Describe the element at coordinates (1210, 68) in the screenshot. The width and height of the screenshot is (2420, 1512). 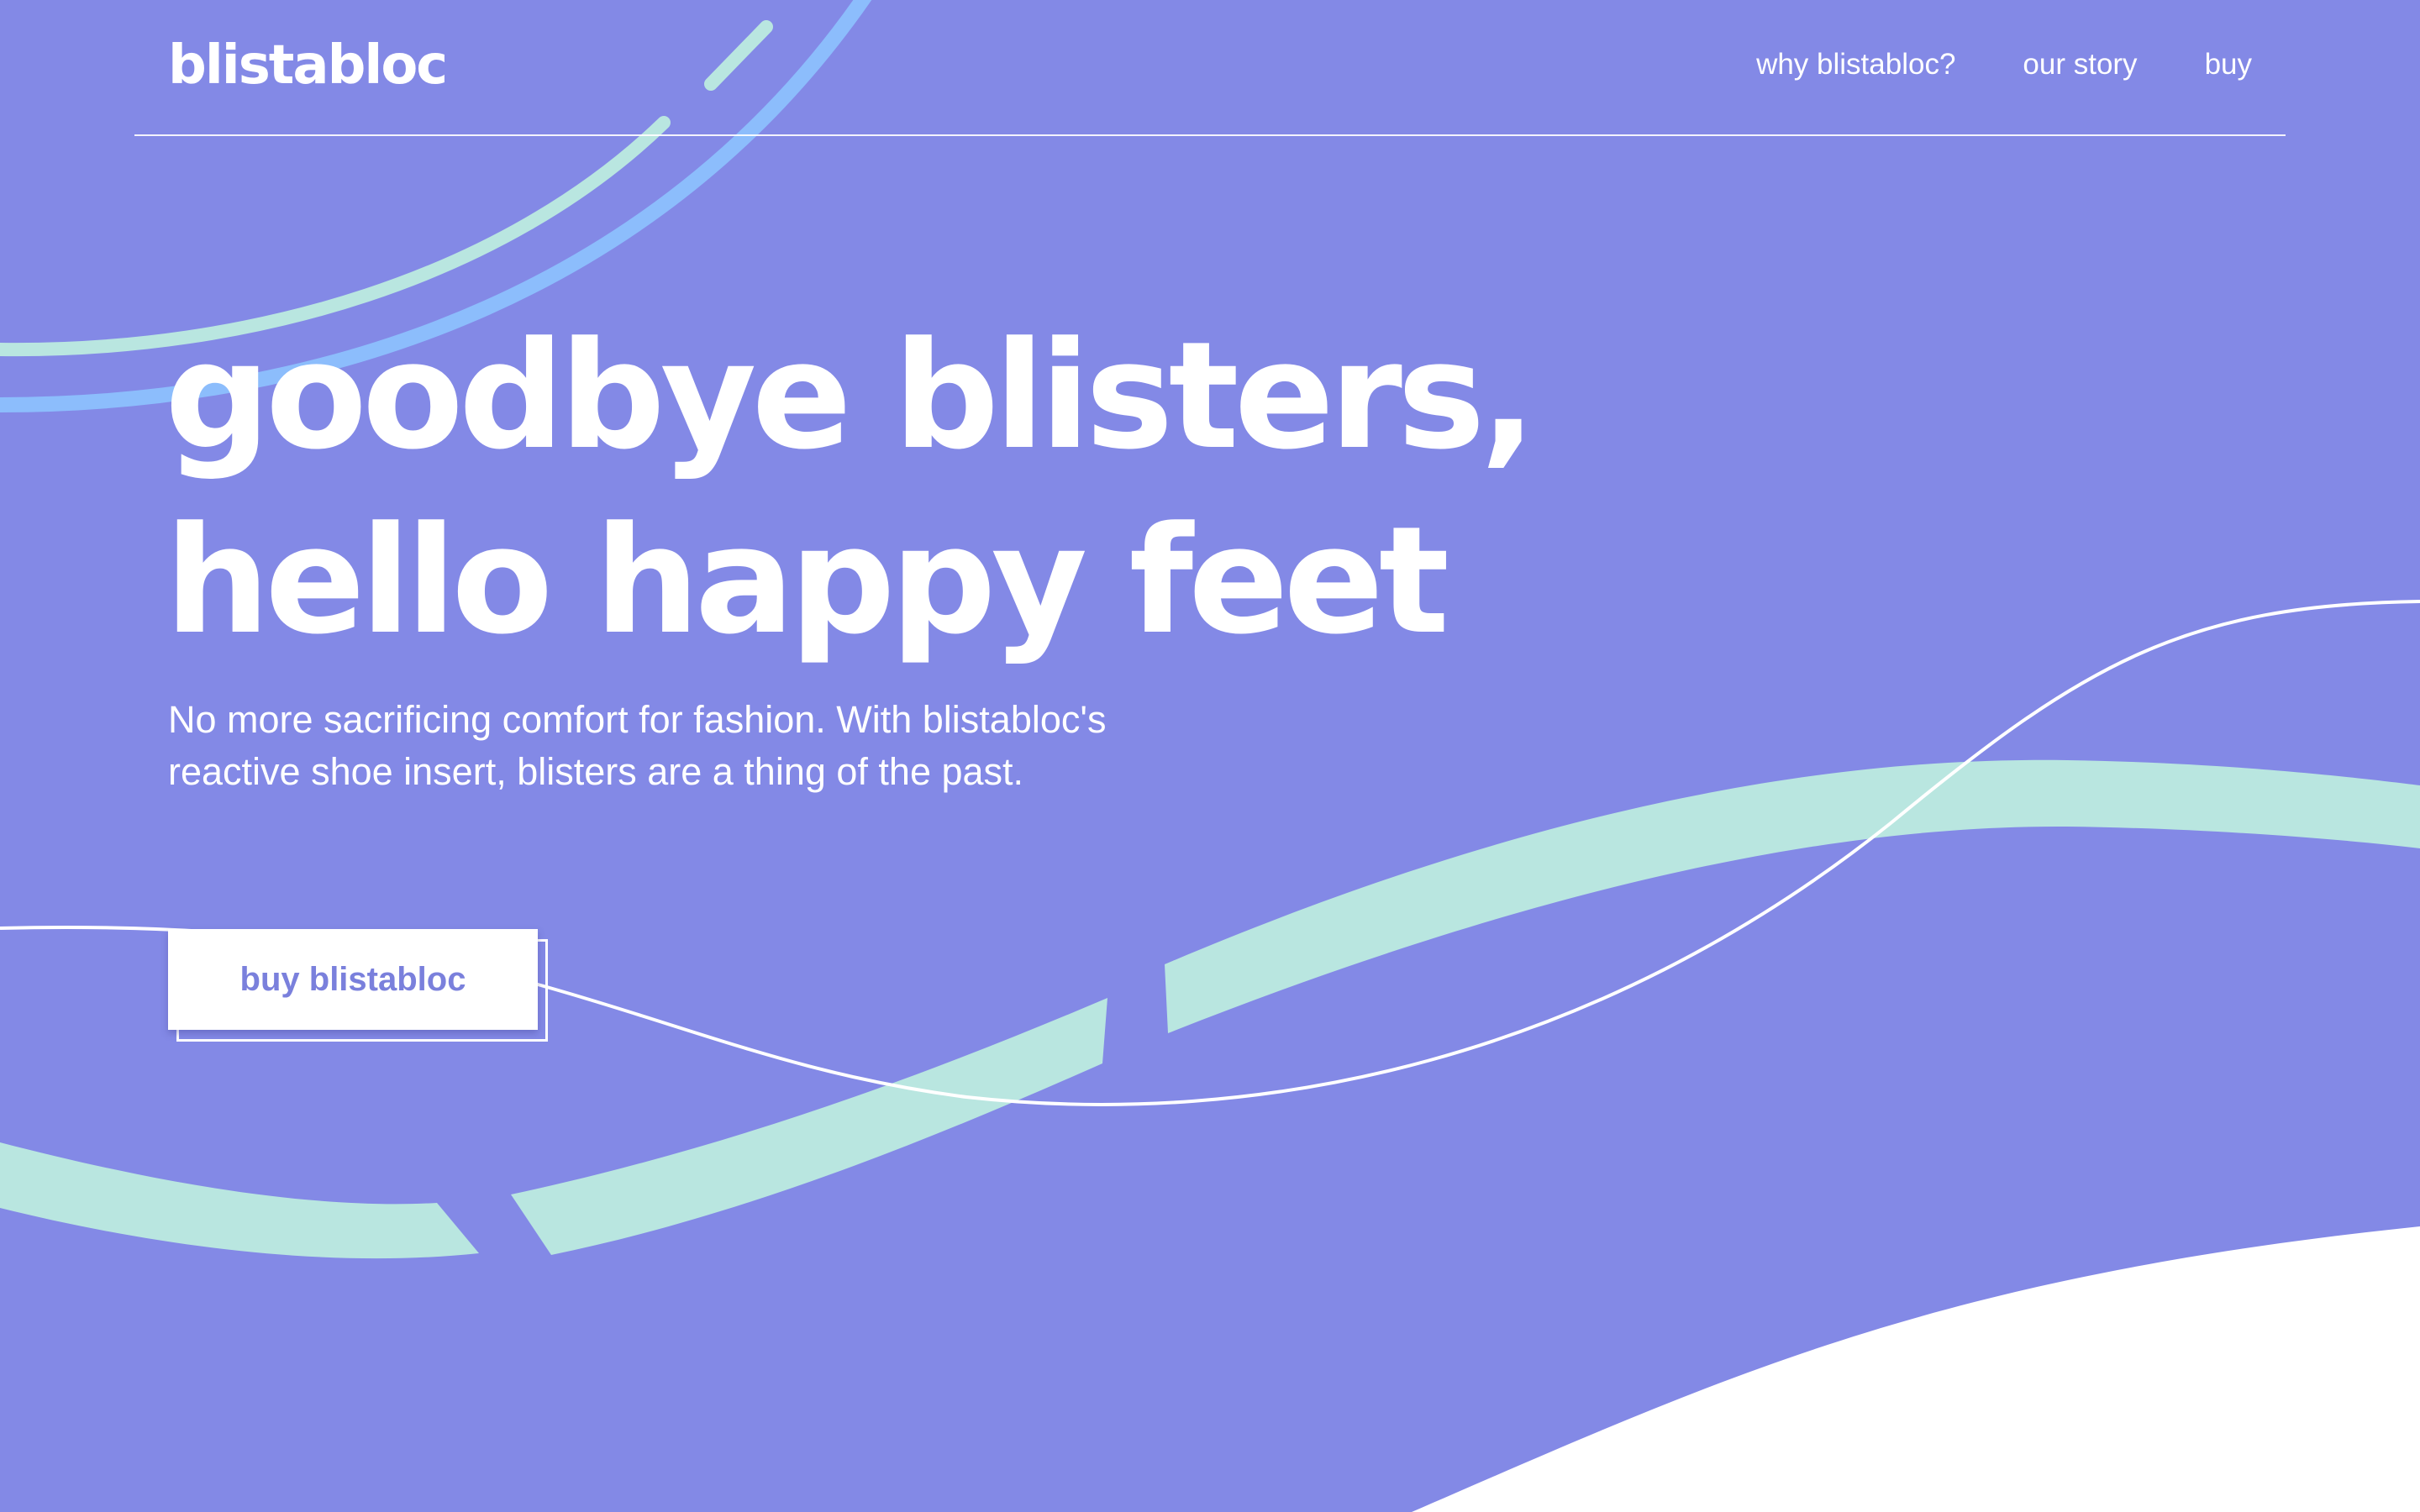
I see `top-navigation: blistabloc why blistabloc? our story buy` at that location.